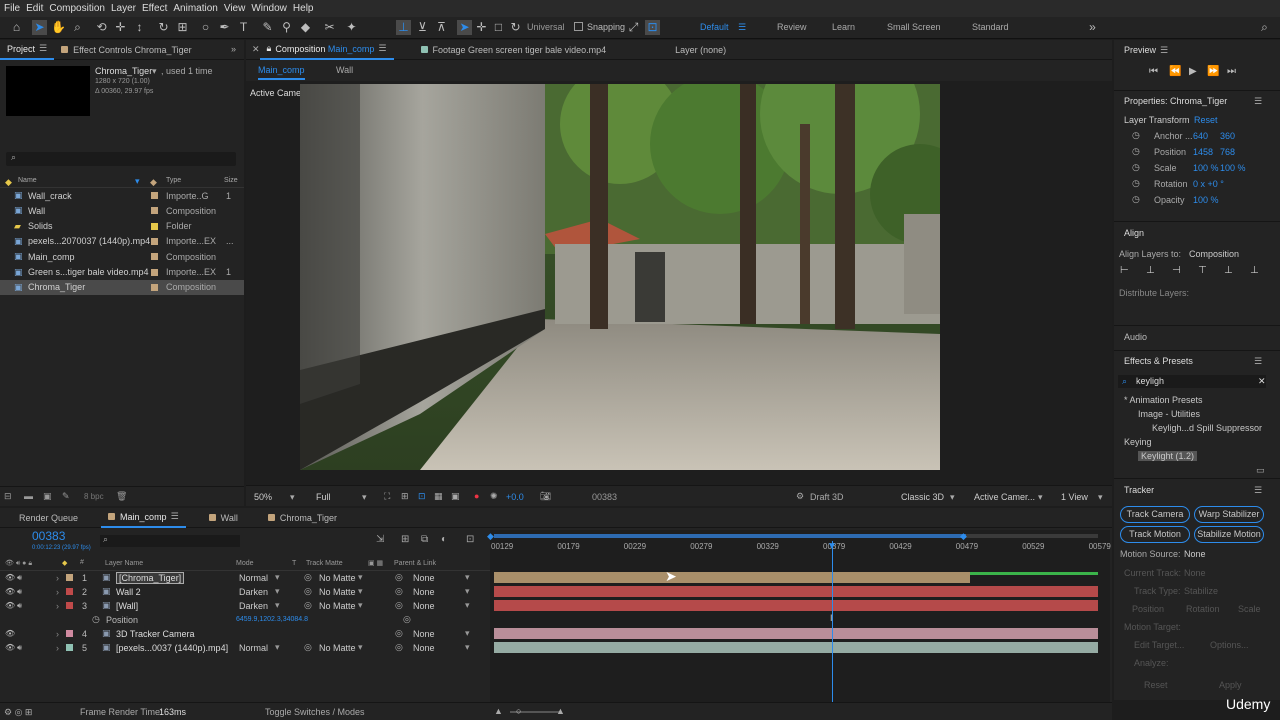  I want to click on menu-effect: Effect, so click(156, 8).